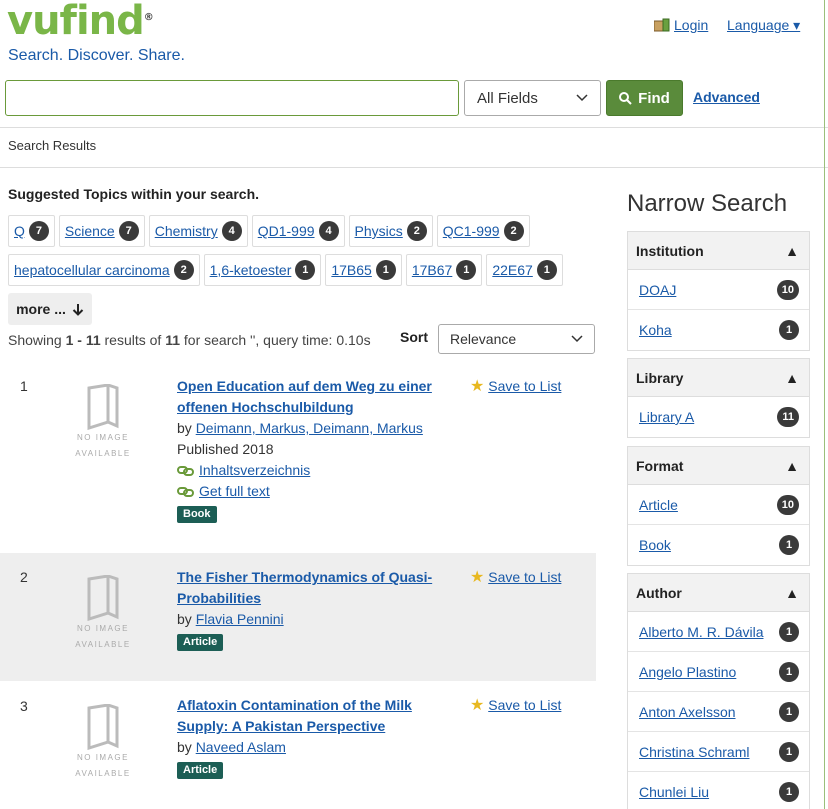 The height and width of the screenshot is (809, 828). I want to click on facet-item: Anton Axelsson 1, so click(718, 712).